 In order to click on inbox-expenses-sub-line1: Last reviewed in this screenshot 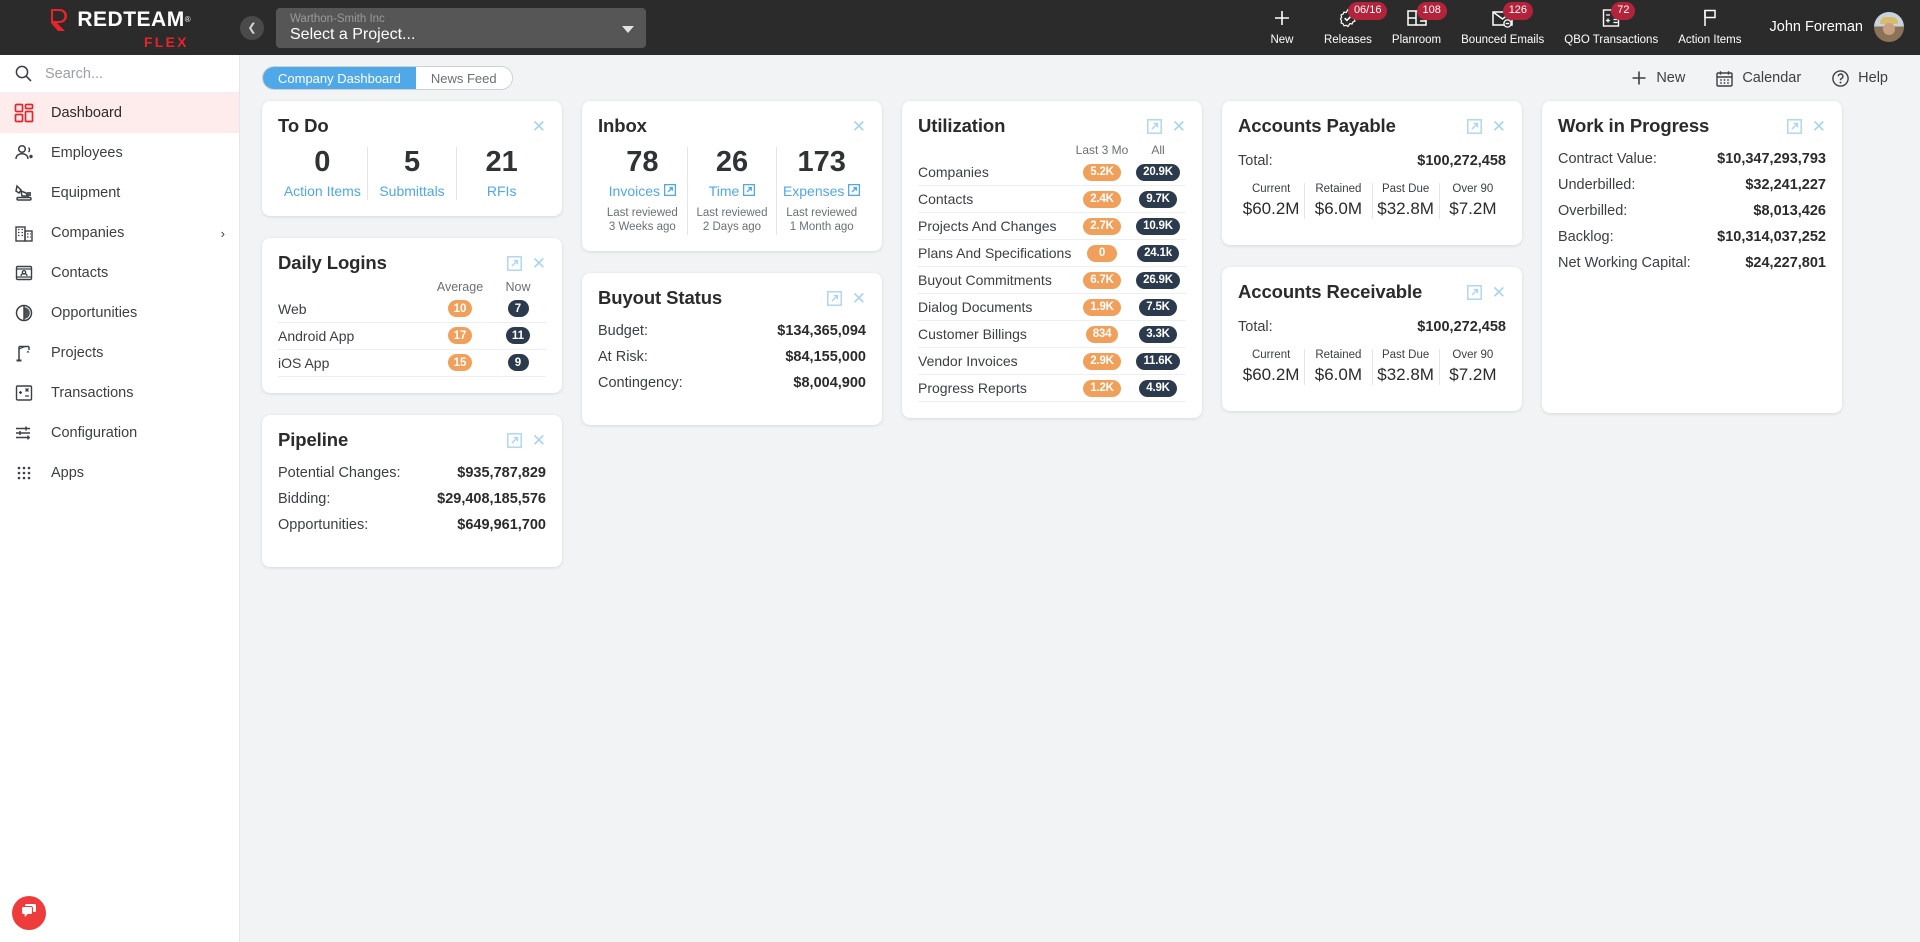, I will do `click(822, 212)`.